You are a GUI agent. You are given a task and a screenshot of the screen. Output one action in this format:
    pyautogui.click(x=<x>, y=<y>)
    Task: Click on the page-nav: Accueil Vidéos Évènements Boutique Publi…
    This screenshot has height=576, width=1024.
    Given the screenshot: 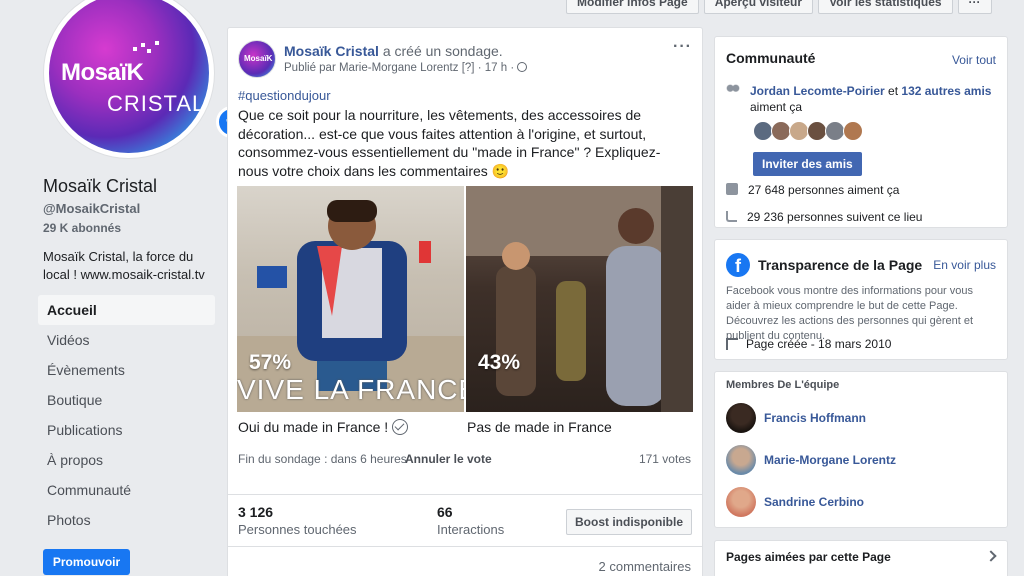 What is the action you would take?
    pyautogui.click(x=126, y=415)
    